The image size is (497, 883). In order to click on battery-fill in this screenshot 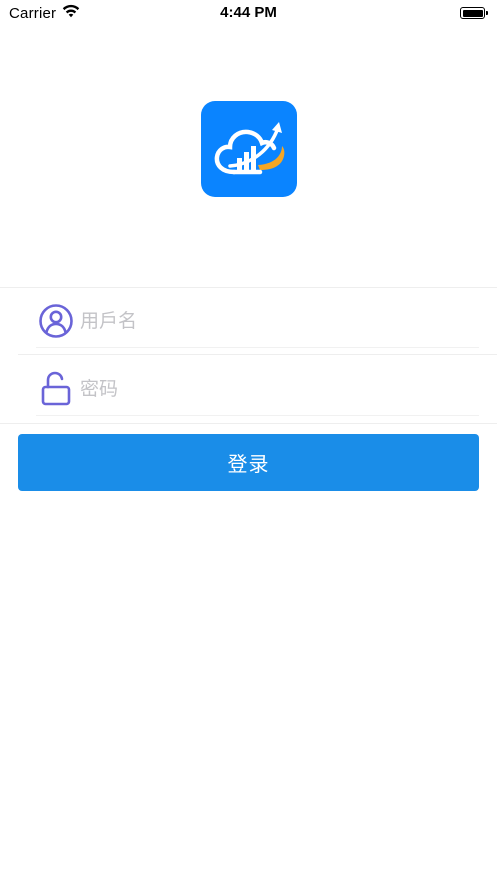, I will do `click(472, 13)`.